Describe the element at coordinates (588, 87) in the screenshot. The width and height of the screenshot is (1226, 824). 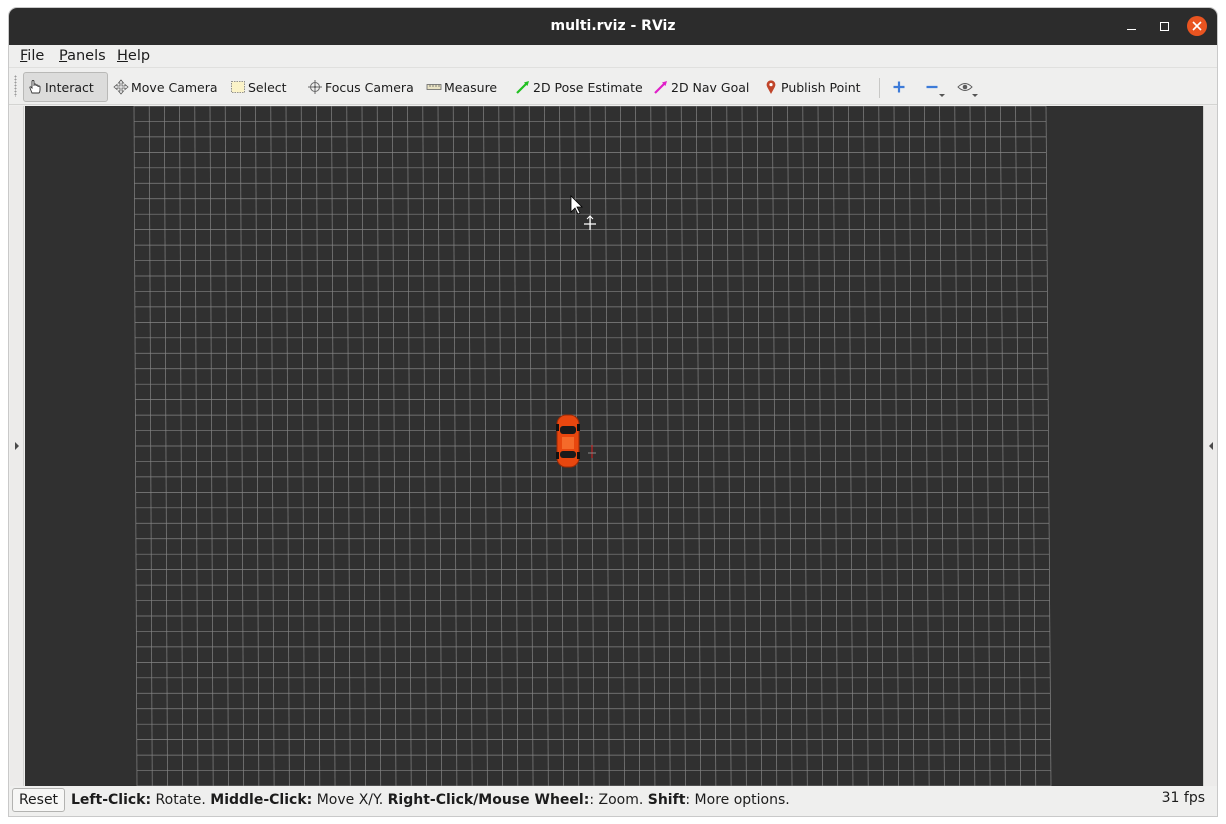
I see `tool-2d-pose-estimate-label: 2D Pose Estimate` at that location.